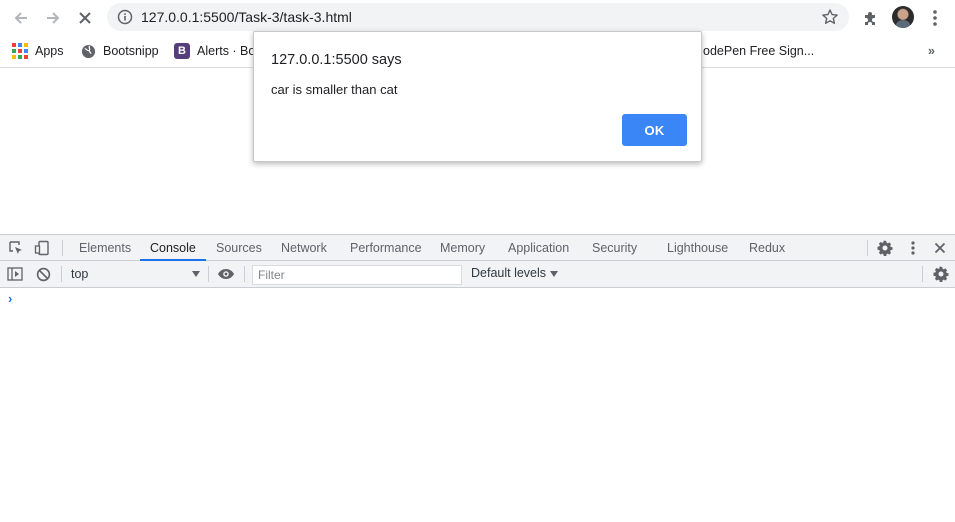  What do you see at coordinates (538, 248) in the screenshot?
I see `tab-application: Application` at bounding box center [538, 248].